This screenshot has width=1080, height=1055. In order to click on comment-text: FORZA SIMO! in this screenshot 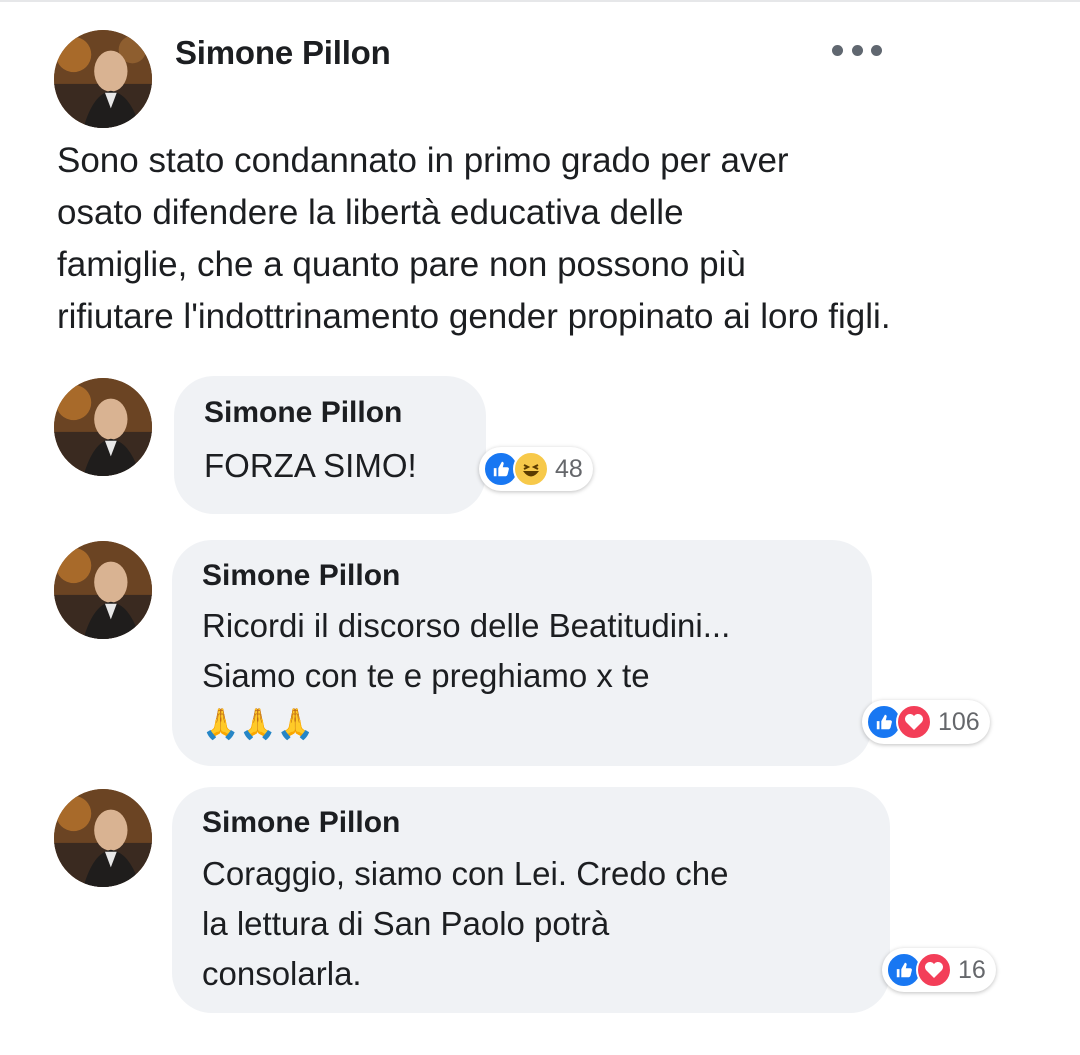, I will do `click(310, 465)`.